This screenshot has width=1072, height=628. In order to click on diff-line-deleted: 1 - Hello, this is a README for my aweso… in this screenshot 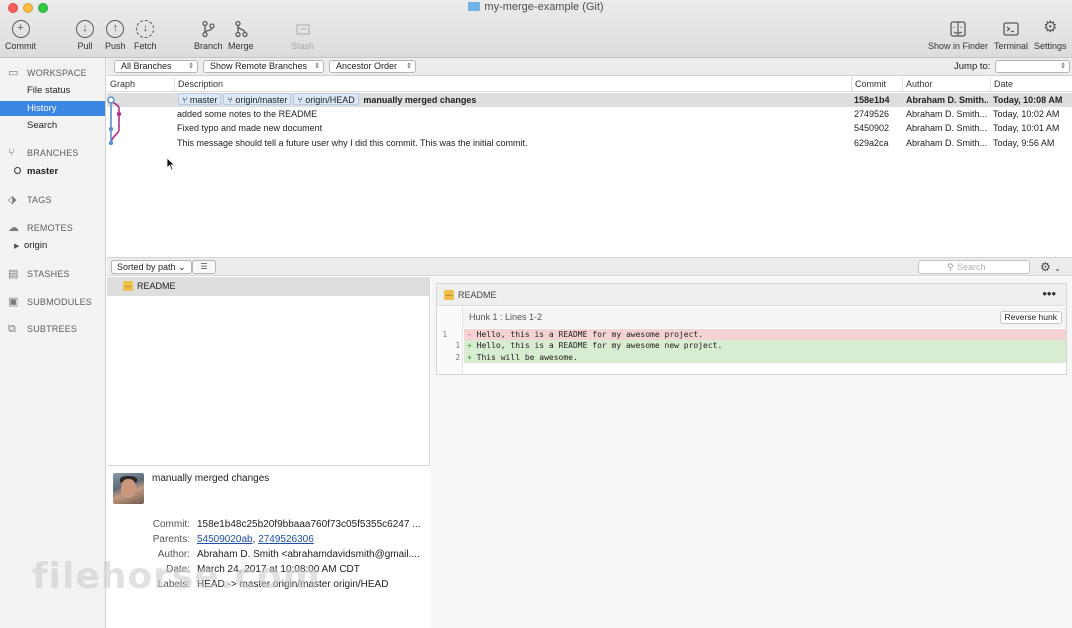, I will do `click(751, 334)`.